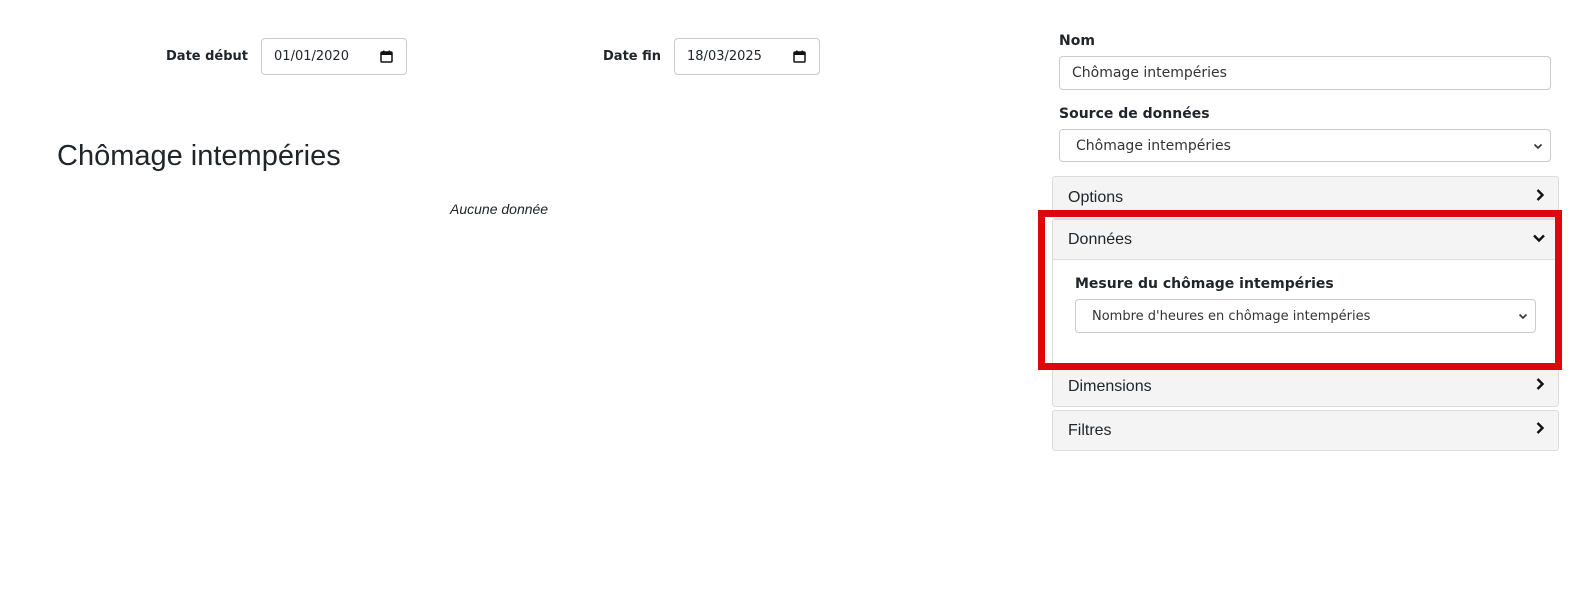 The image size is (1596, 604). I want to click on name-input-value: Chômage intempéries, so click(1149, 73).